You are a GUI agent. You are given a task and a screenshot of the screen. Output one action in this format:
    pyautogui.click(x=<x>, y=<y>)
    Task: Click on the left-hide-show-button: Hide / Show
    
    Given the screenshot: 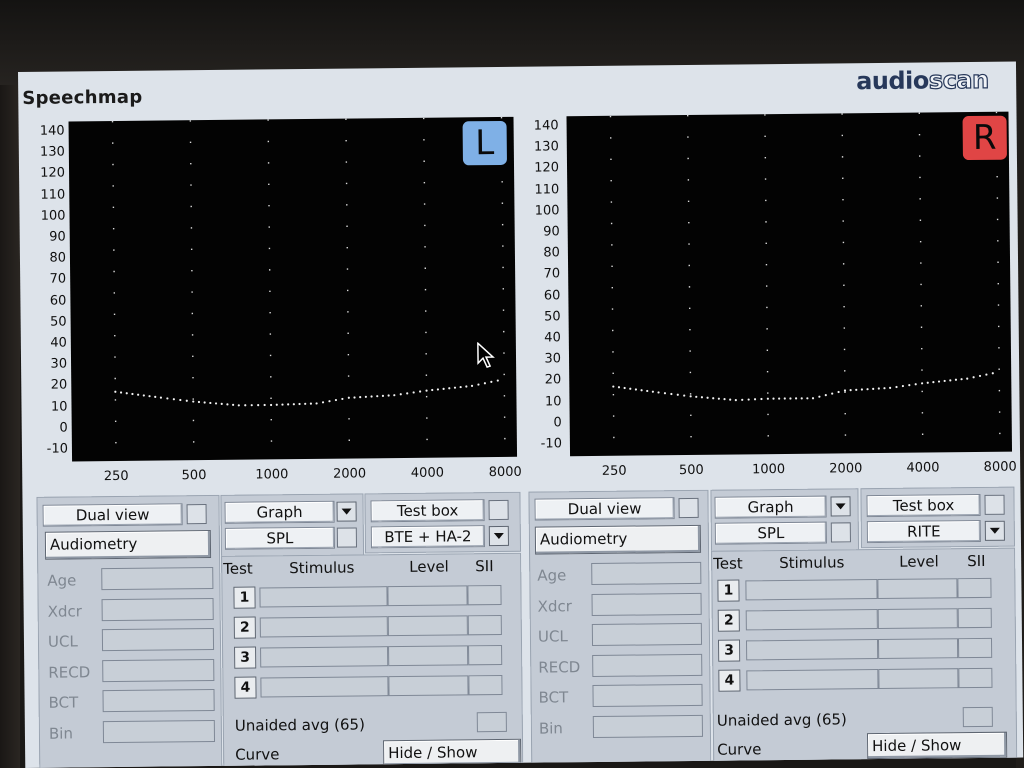 What is the action you would take?
    pyautogui.click(x=452, y=752)
    